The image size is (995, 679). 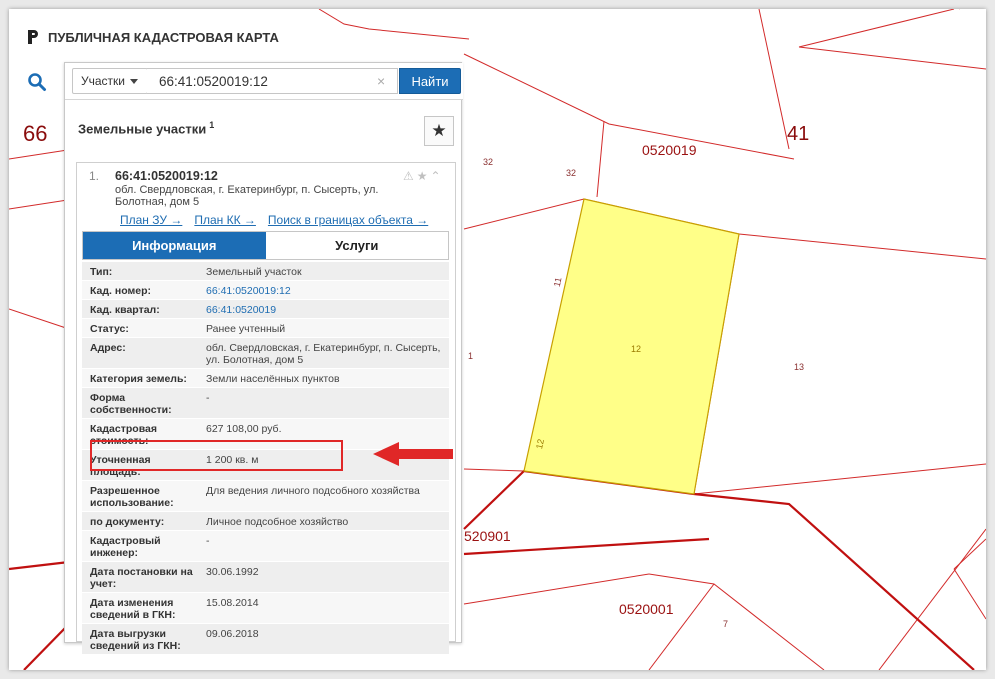 I want to click on info-key: Дата выгрузки сведений из ГКН:, so click(x=135, y=640).